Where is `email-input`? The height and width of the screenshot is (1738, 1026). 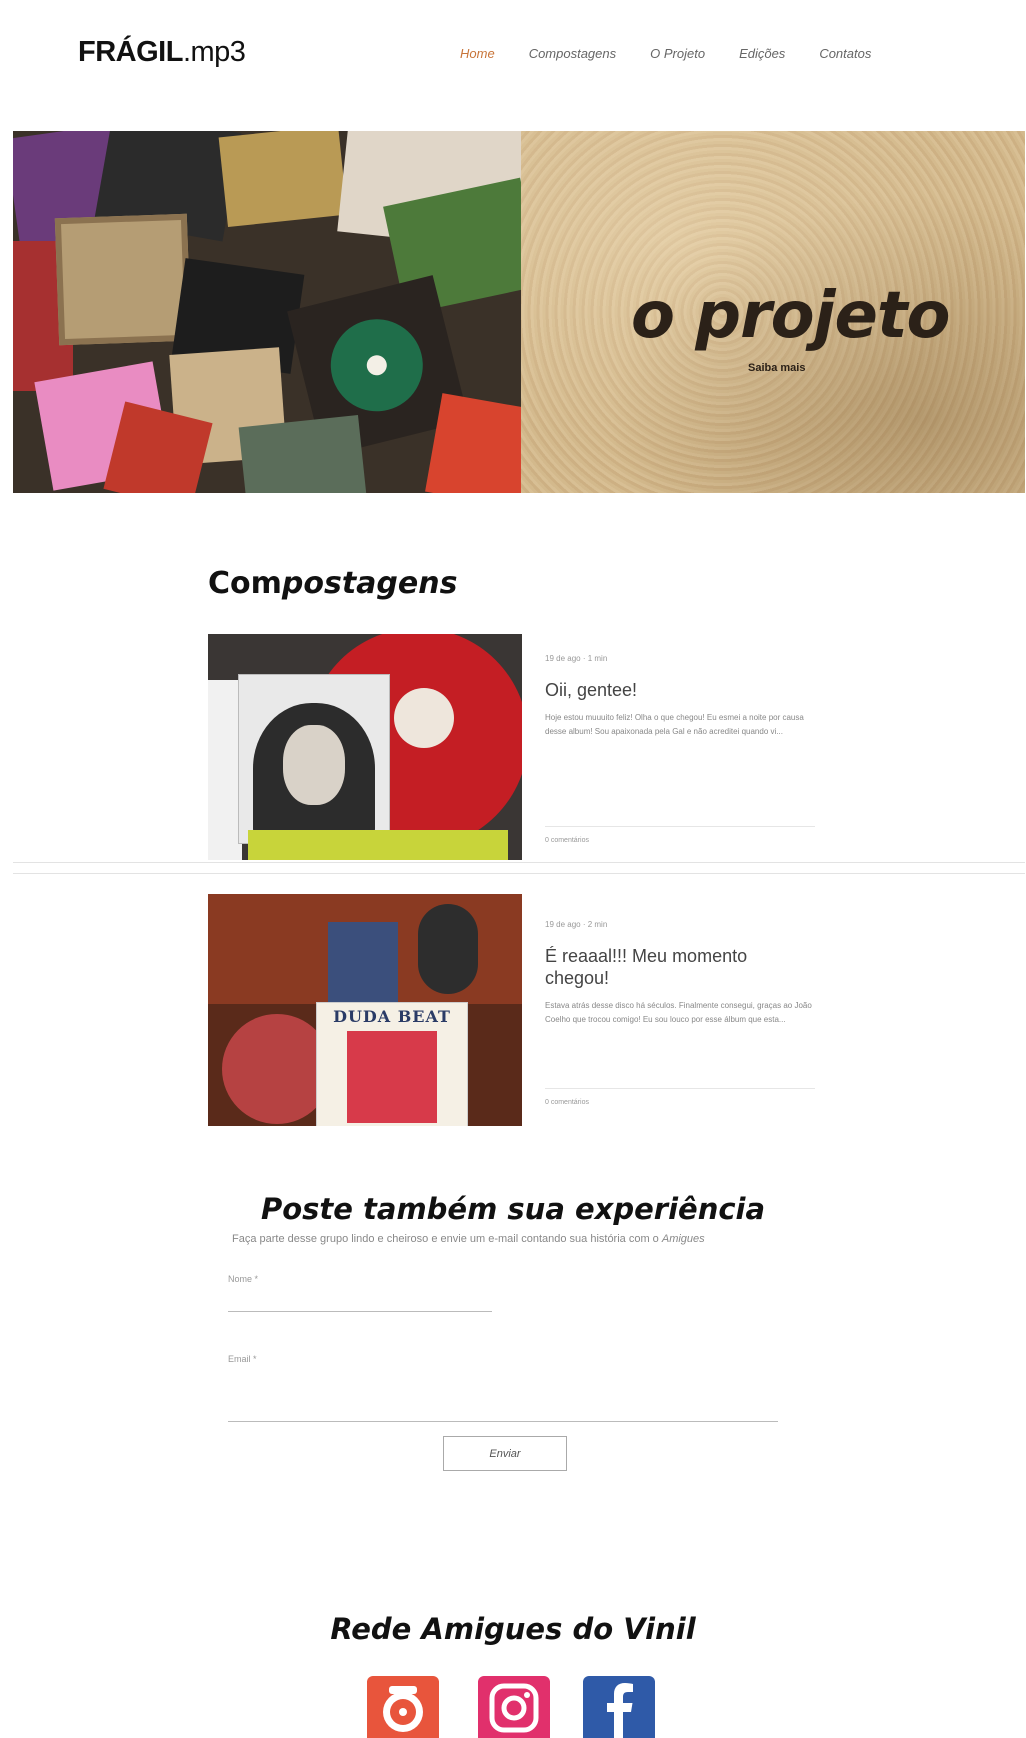 email-input is located at coordinates (503, 1421).